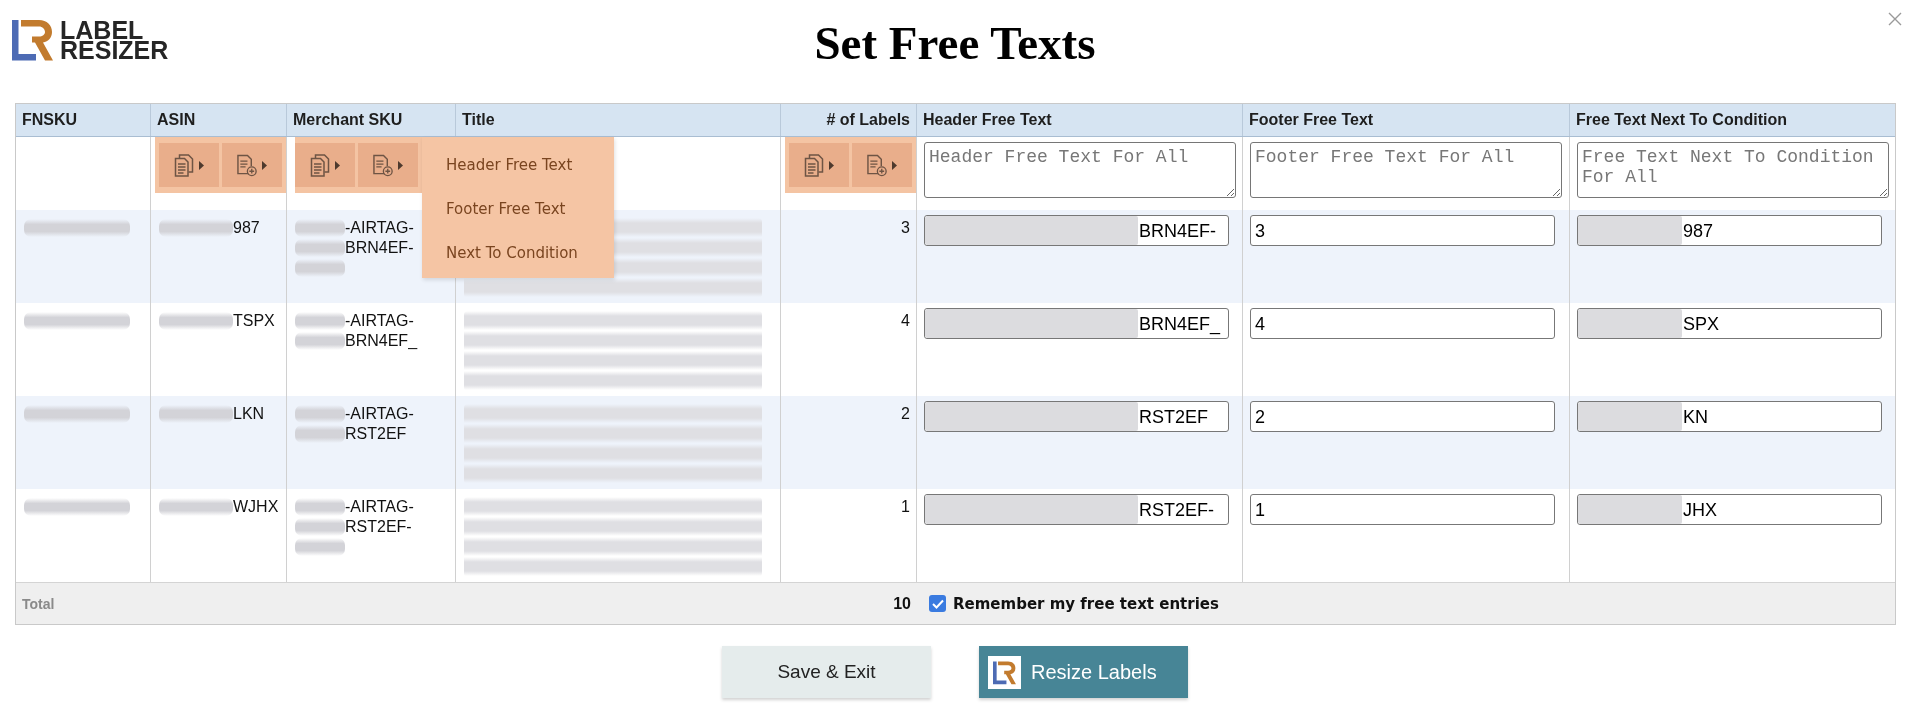 The width and height of the screenshot is (1910, 712). What do you see at coordinates (1729, 509) in the screenshot?
I see `text-field: JHX` at bounding box center [1729, 509].